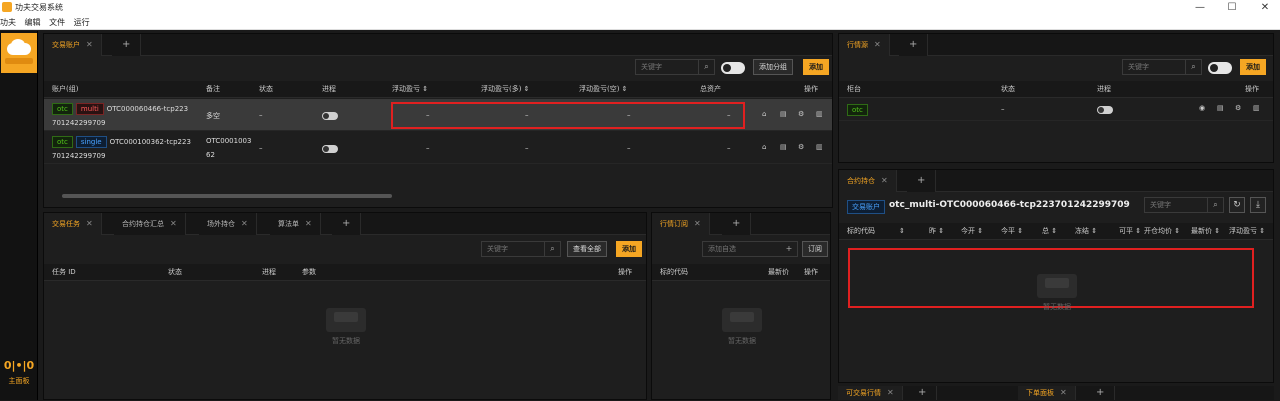 This screenshot has width=1280, height=401. What do you see at coordinates (625, 272) in the screenshot?
I see `col-actions: 操作` at bounding box center [625, 272].